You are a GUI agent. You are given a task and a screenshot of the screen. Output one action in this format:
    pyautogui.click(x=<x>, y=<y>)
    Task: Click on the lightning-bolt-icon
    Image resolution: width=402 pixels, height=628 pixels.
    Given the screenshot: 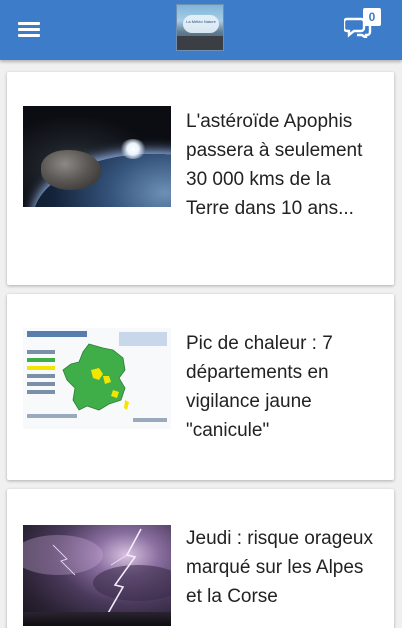 What is the action you would take?
    pyautogui.click(x=97, y=572)
    